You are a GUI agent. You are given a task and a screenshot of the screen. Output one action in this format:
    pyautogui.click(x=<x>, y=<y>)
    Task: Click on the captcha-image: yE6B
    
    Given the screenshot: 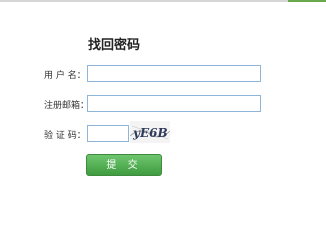 What is the action you would take?
    pyautogui.click(x=150, y=132)
    